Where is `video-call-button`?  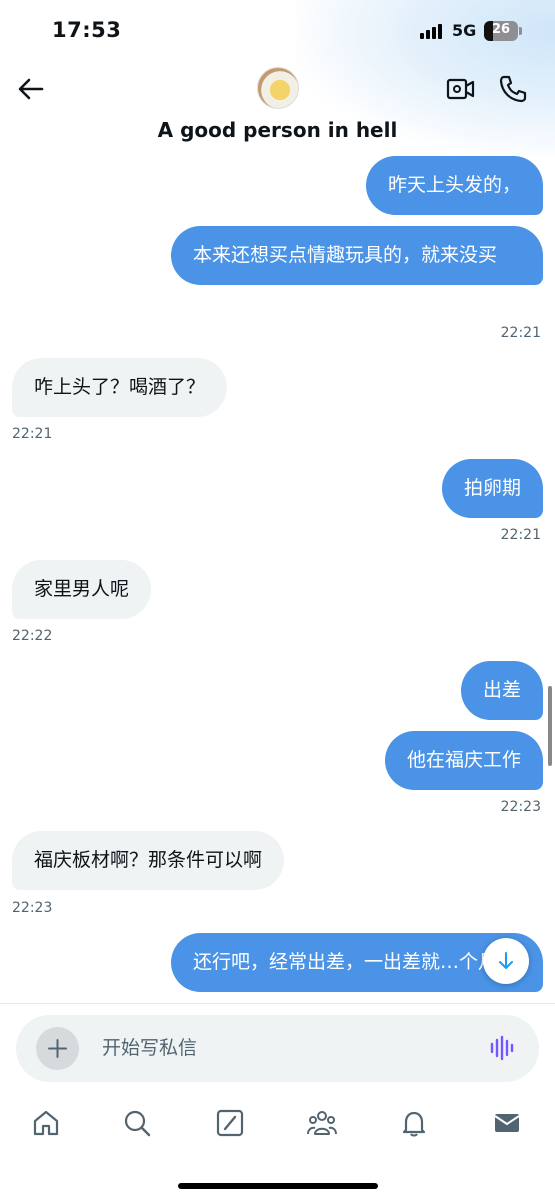 video-call-button is located at coordinates (461, 89).